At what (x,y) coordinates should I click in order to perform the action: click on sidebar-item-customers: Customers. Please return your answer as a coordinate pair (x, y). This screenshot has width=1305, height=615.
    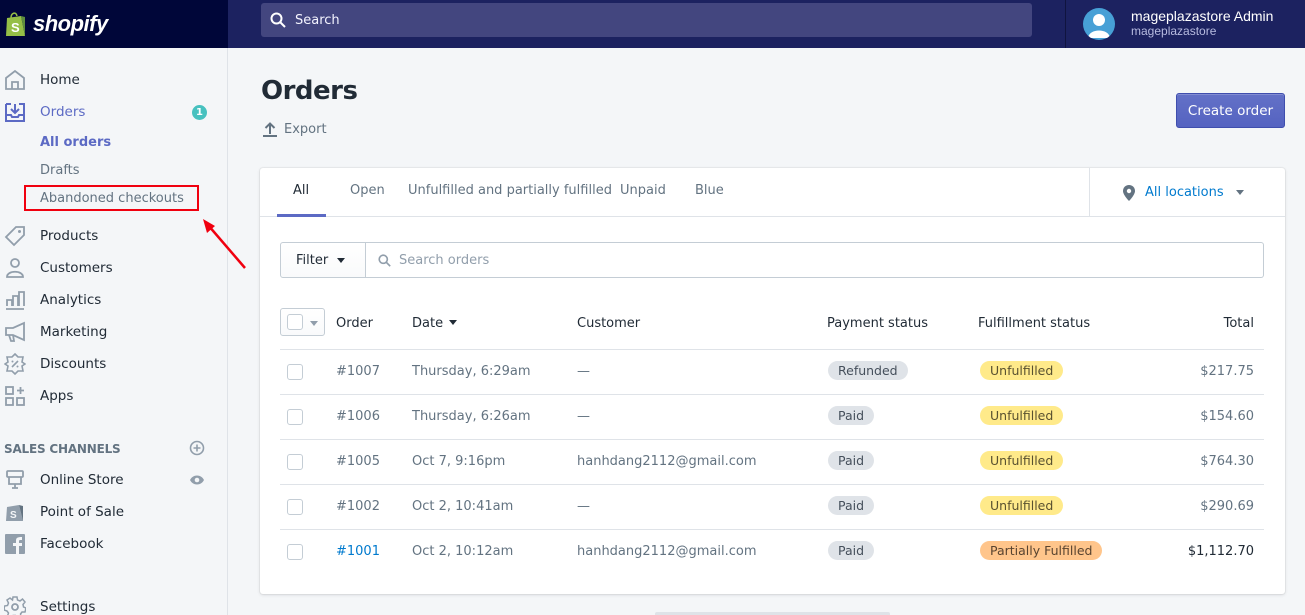
    Looking at the image, I should click on (114, 268).